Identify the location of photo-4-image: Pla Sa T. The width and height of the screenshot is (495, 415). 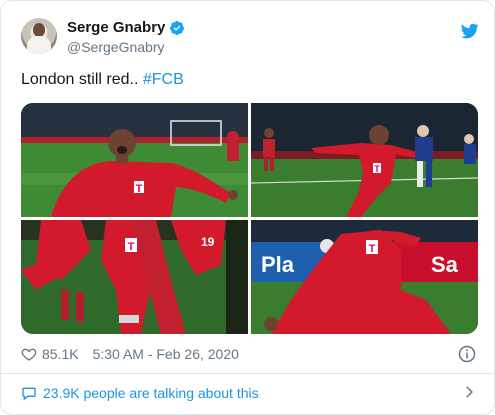
(364, 277).